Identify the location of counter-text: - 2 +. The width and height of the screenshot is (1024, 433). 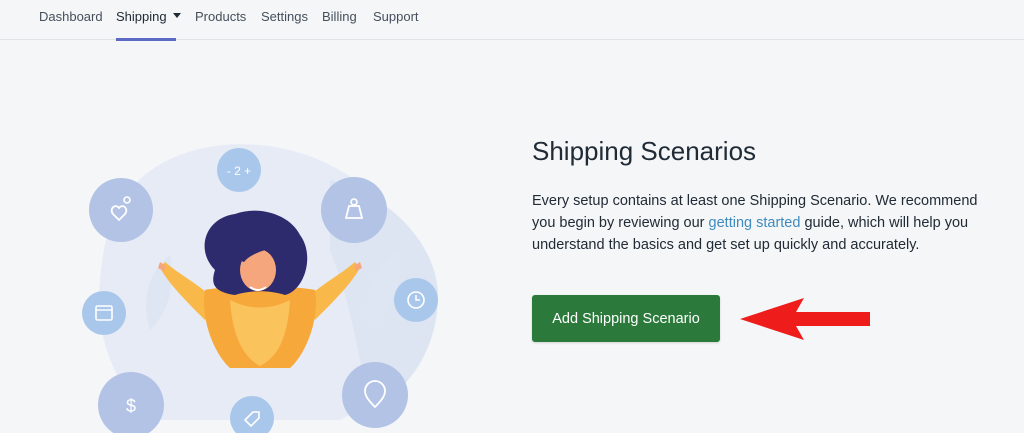
(239, 171).